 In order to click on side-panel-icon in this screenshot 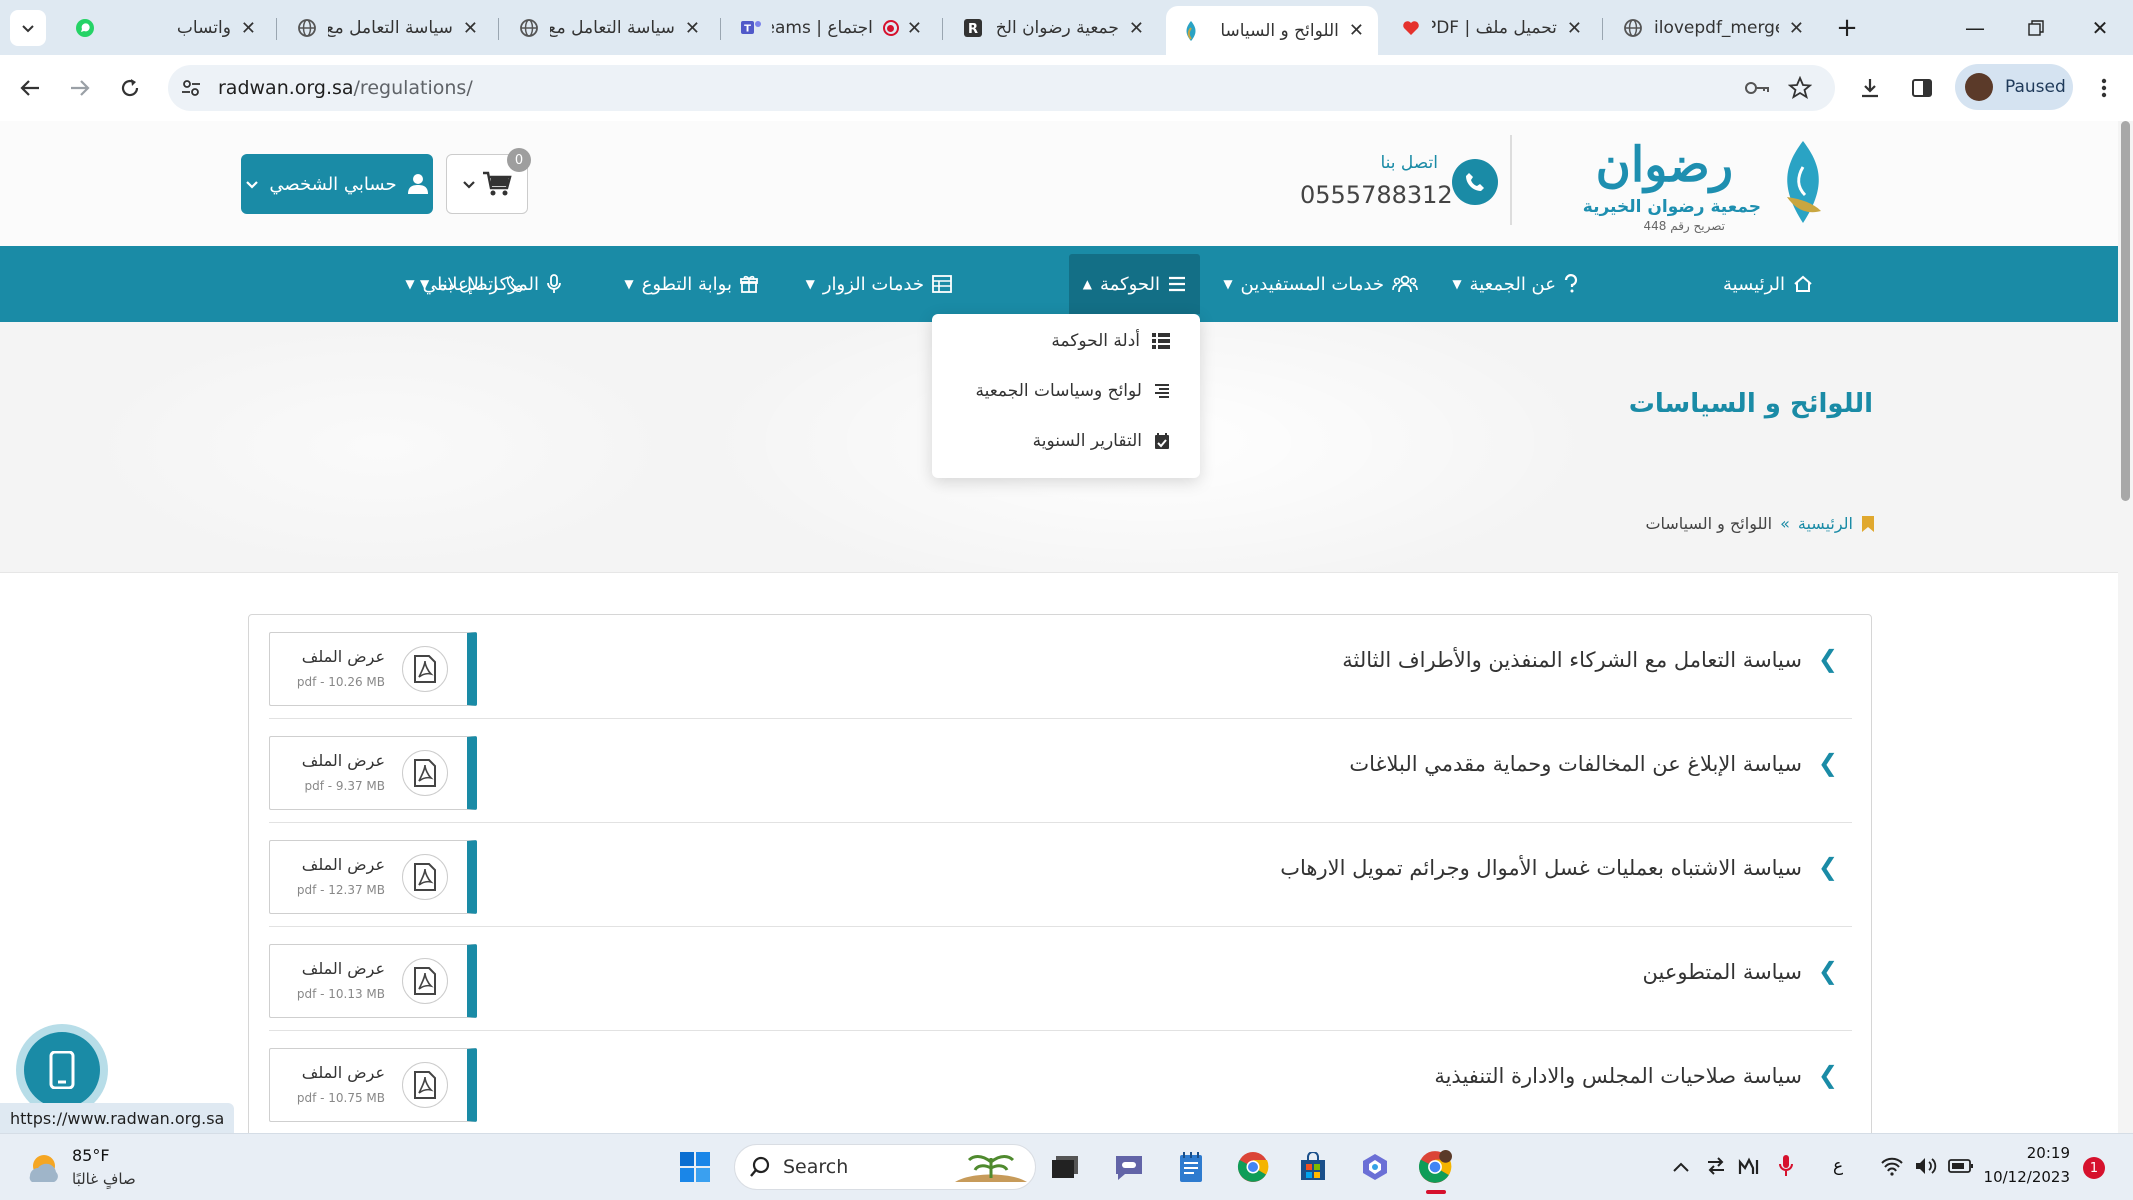, I will do `click(1922, 88)`.